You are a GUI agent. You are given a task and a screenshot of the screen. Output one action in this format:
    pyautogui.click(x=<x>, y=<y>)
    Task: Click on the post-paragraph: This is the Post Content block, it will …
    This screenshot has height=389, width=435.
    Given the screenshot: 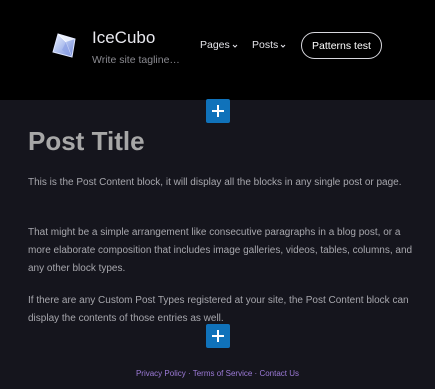 What is the action you would take?
    pyautogui.click(x=220, y=183)
    